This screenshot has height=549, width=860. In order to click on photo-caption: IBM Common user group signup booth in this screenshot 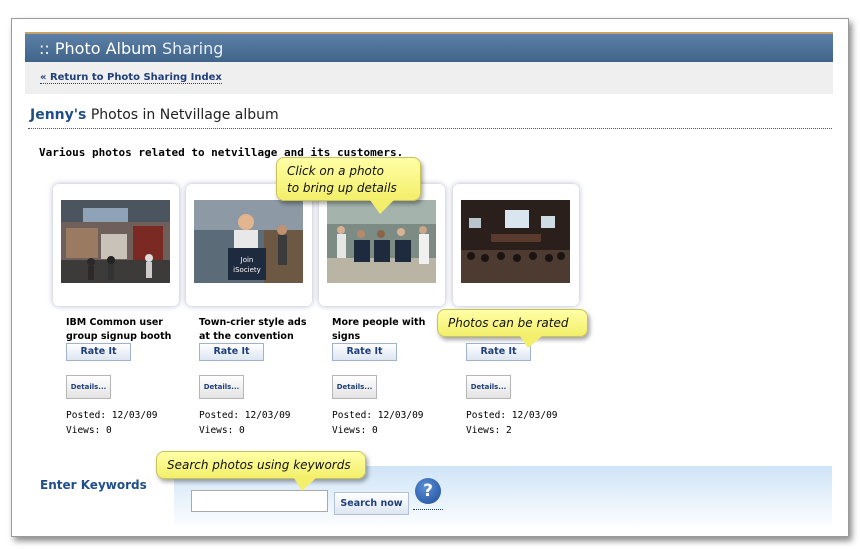, I will do `click(119, 329)`.